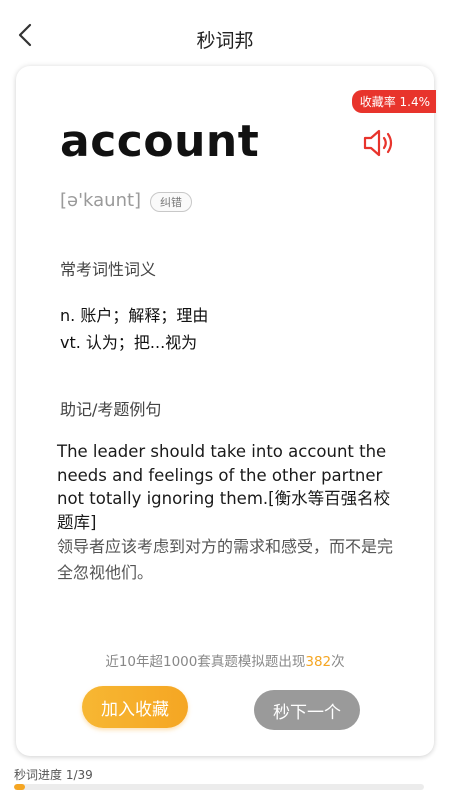  Describe the element at coordinates (318, 662) in the screenshot. I see `frequency-count: 382` at that location.